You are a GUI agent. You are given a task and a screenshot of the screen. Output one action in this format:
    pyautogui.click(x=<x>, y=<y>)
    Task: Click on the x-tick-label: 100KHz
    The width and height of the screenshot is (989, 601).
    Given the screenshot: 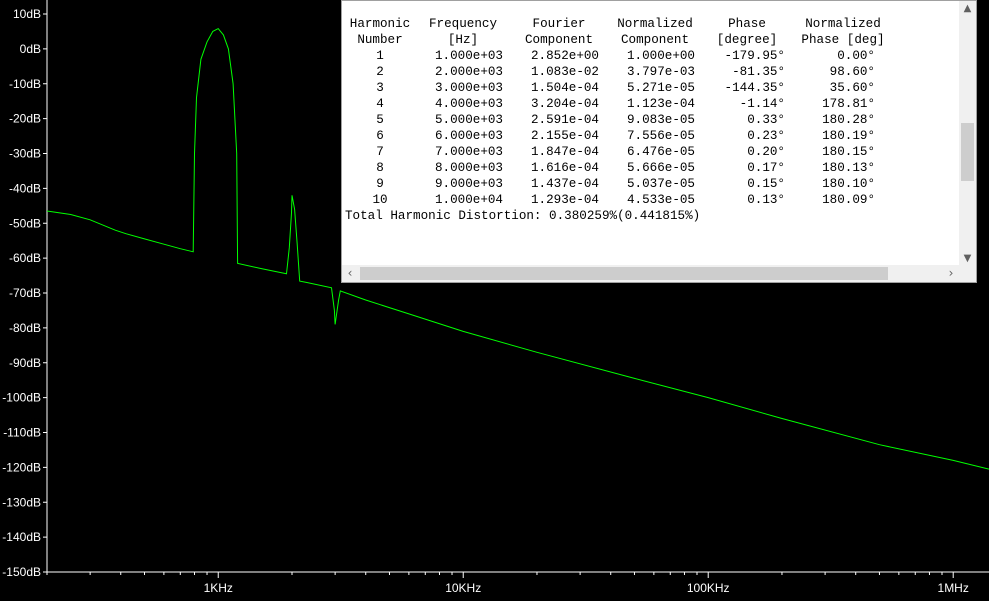 What is the action you would take?
    pyautogui.click(x=708, y=588)
    